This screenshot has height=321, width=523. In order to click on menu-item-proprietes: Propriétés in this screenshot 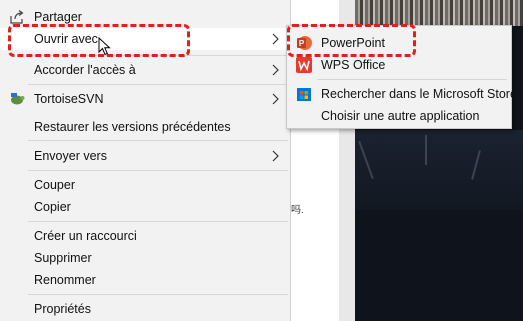, I will do `click(145, 309)`.